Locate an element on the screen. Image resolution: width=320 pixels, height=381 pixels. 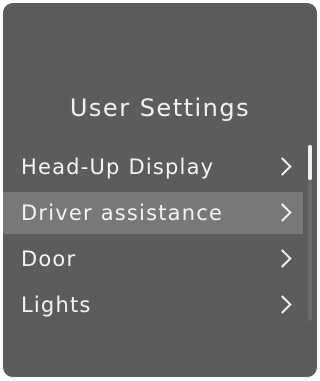
menu-item-head-up-display: Head-Up Display is located at coordinates (153, 167).